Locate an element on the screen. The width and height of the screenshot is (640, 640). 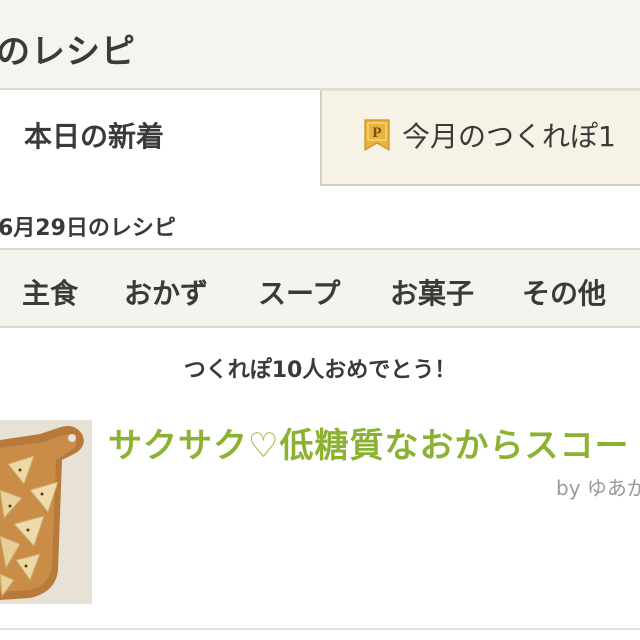
congrats-message: つくれぽ10人おめでとう！ is located at coordinates (320, 370).